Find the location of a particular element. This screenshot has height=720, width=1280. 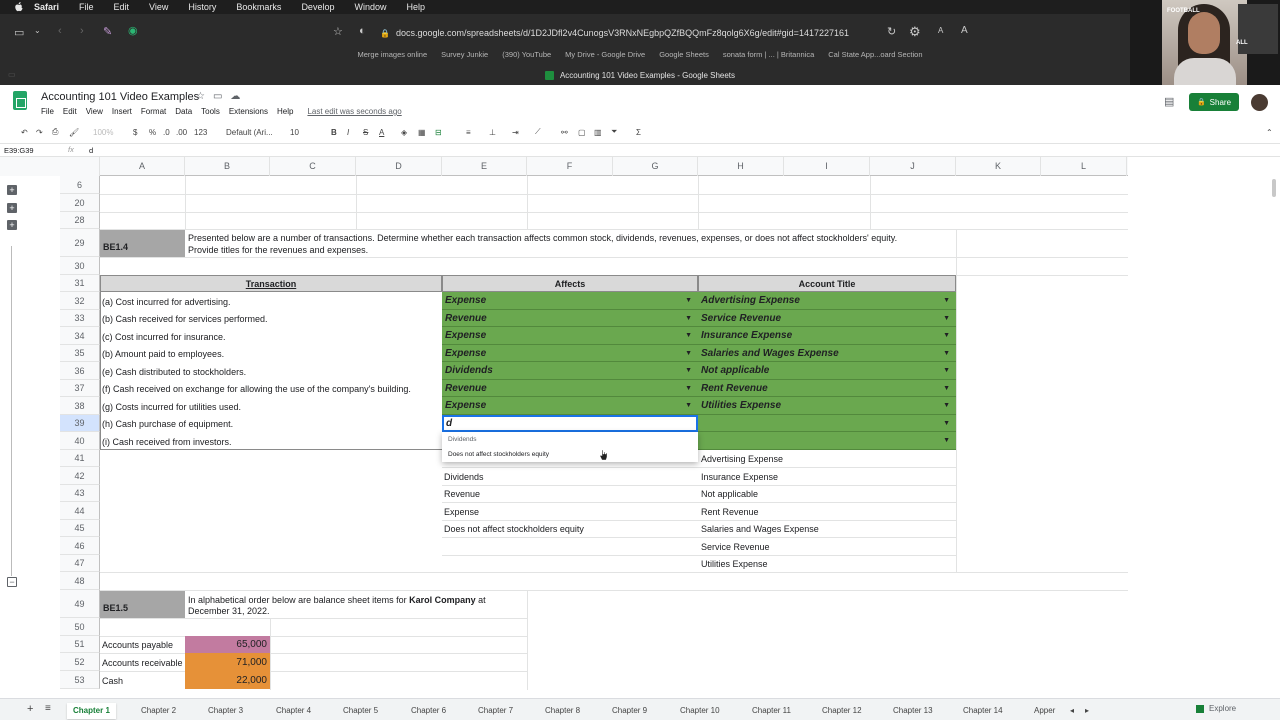

row-header-49: 49 is located at coordinates (80, 604).